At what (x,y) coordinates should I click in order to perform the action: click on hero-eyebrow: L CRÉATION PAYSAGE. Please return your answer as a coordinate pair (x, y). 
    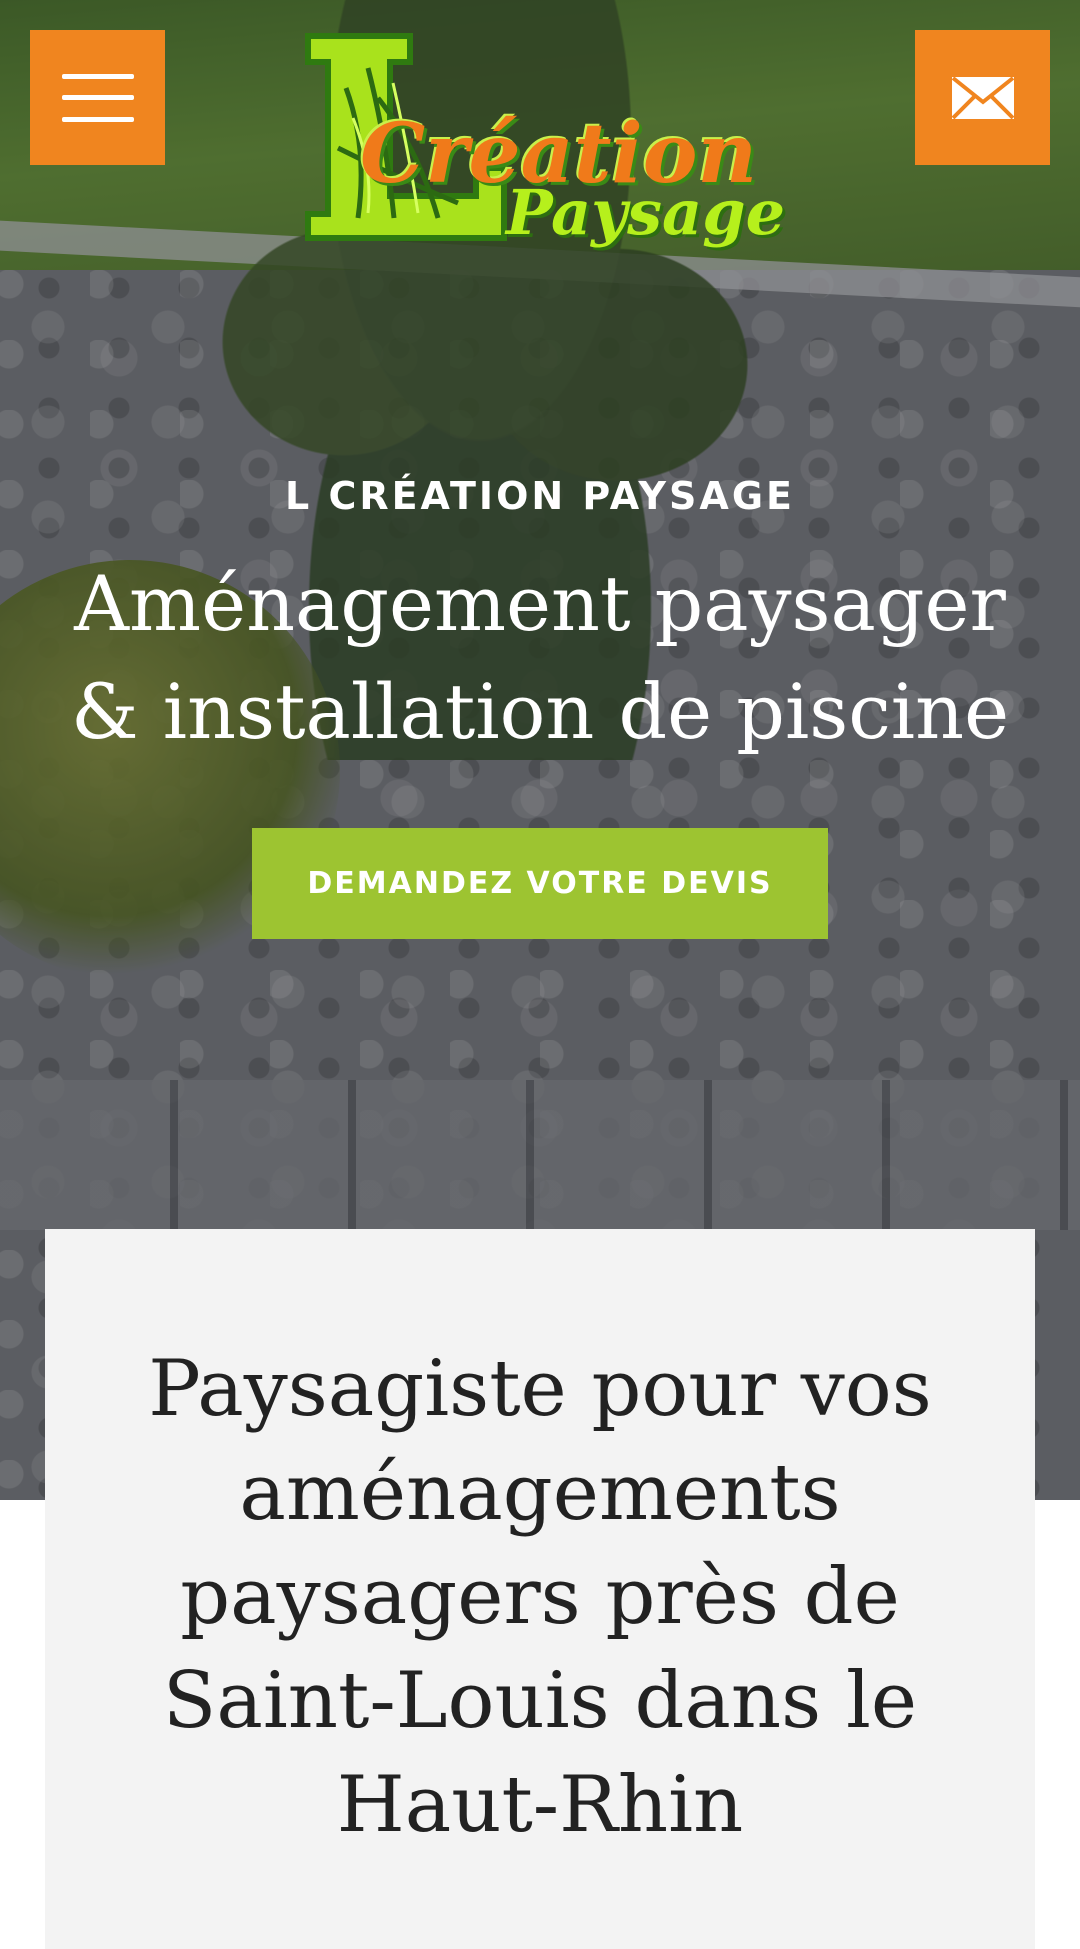
    Looking at the image, I should click on (540, 496).